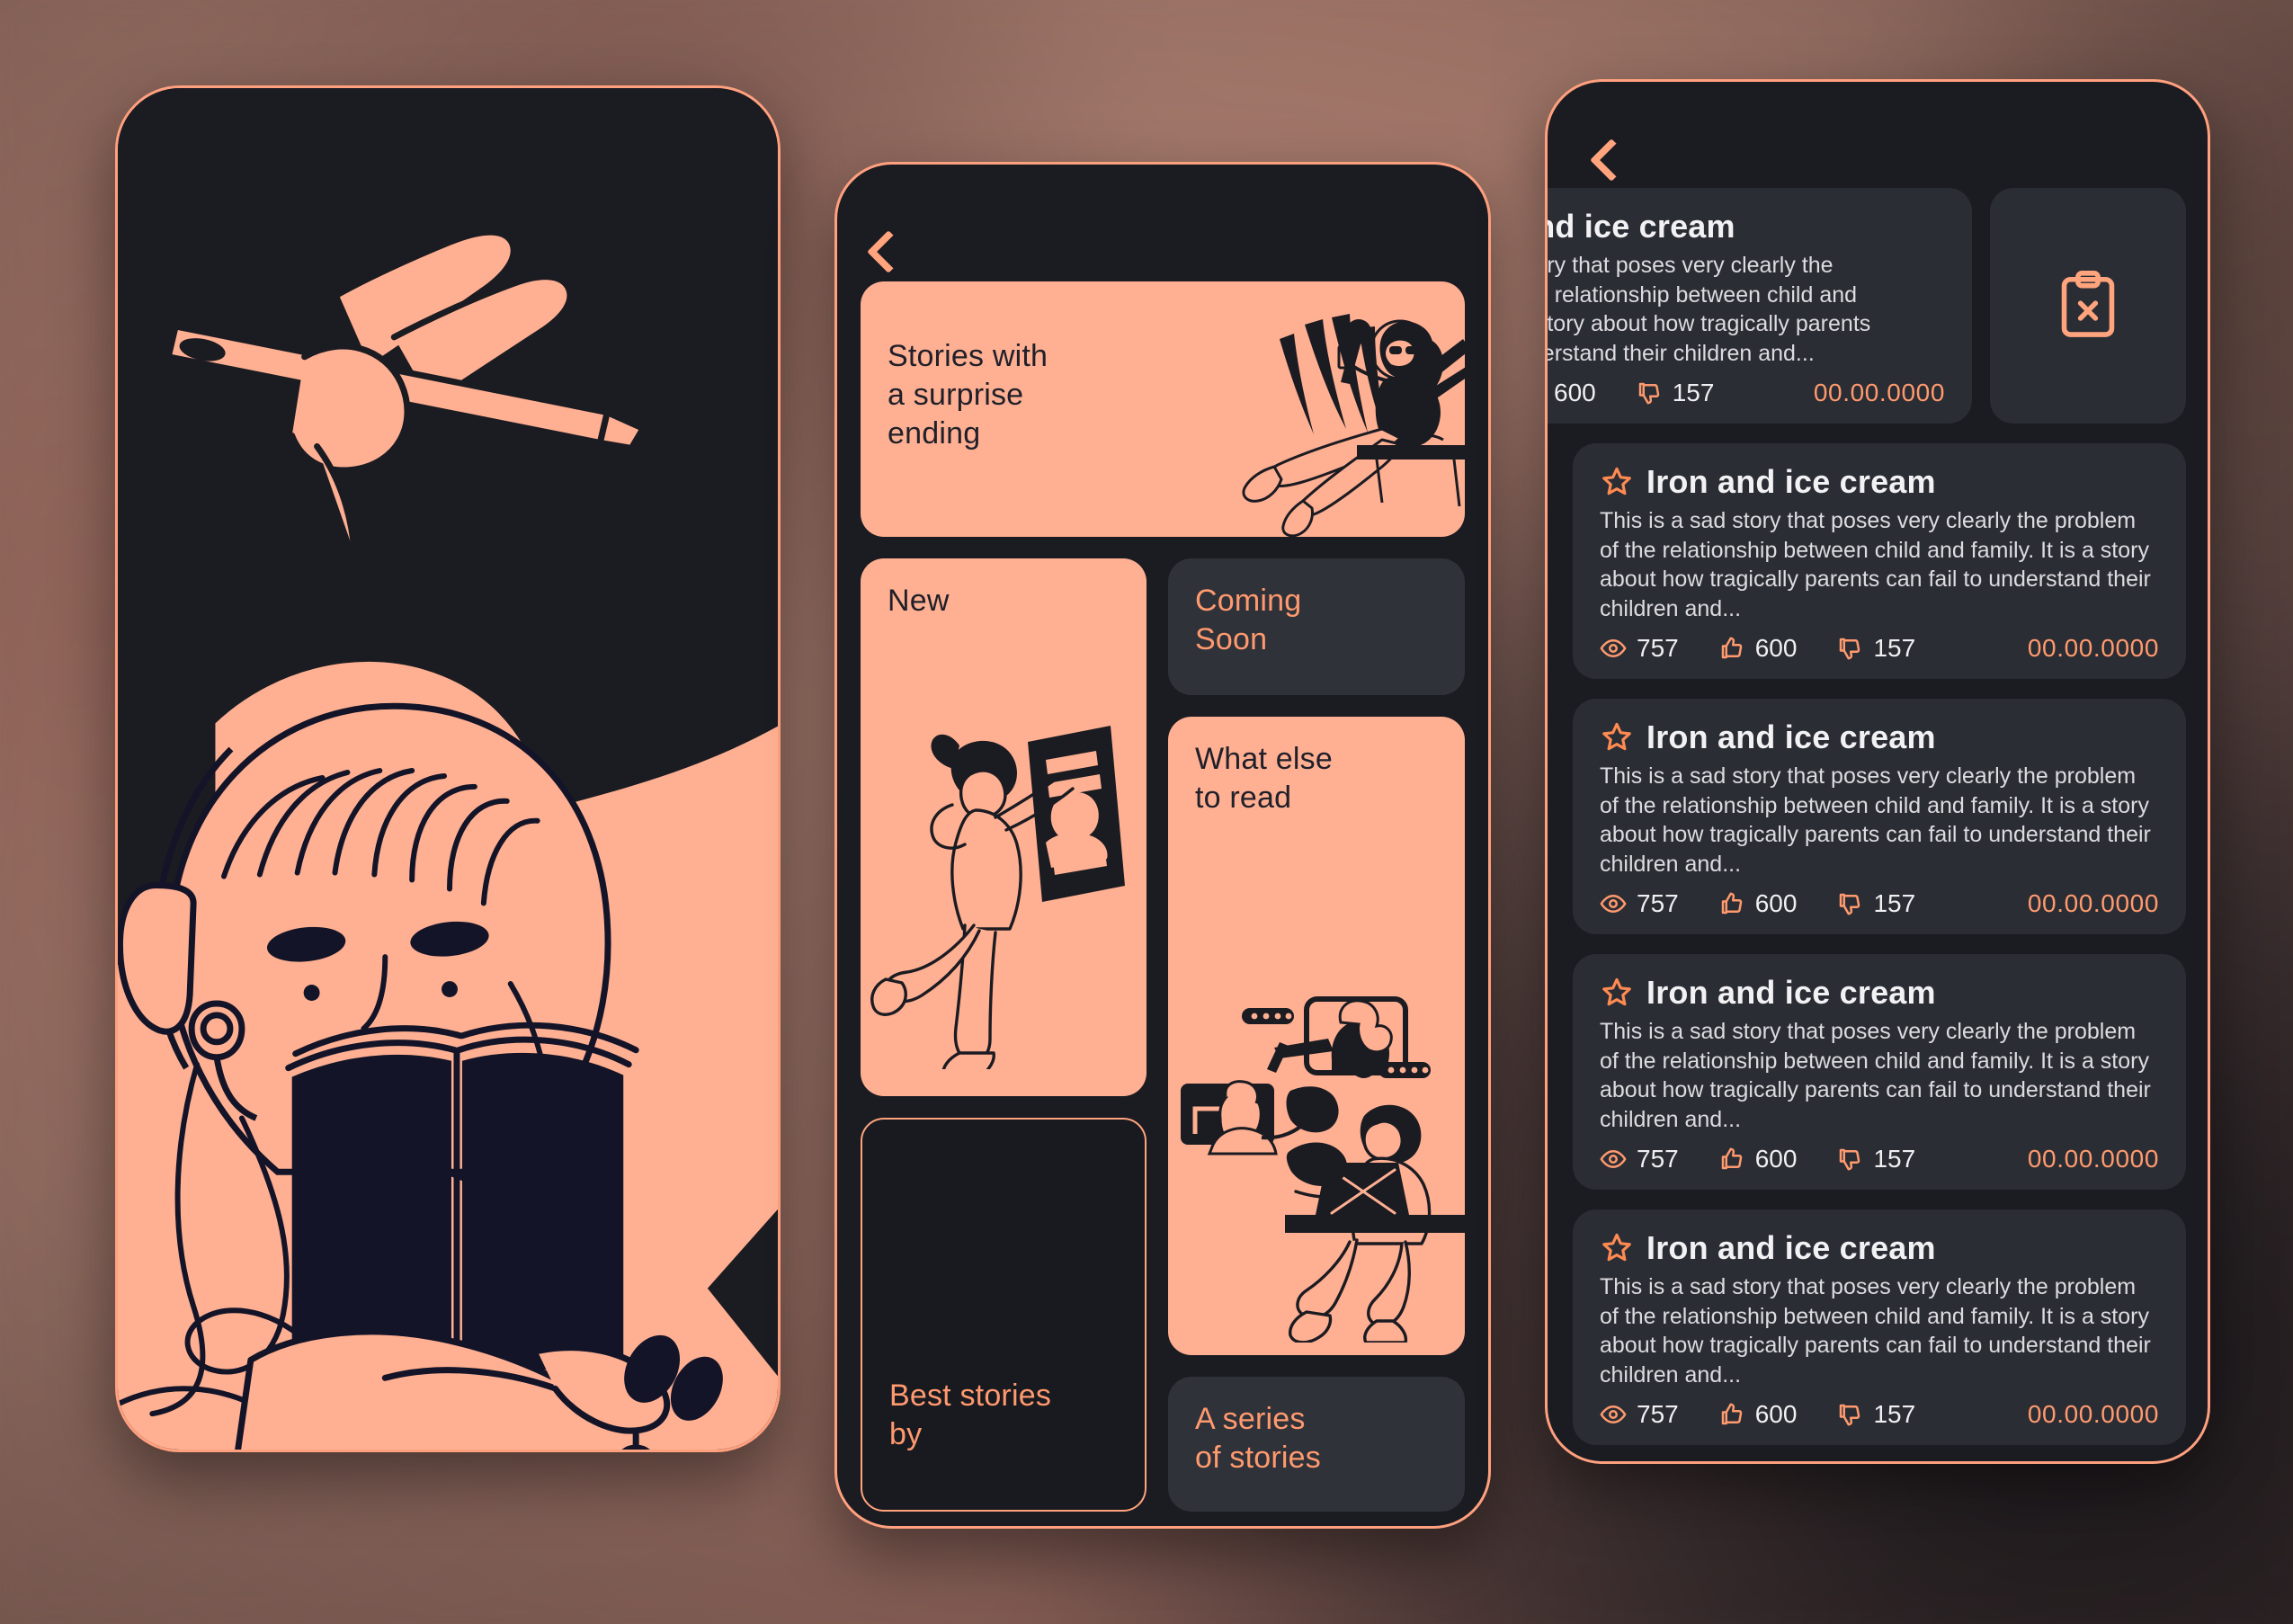  Describe the element at coordinates (1003, 1315) in the screenshot. I see `category-card-best-stories: Best stories by` at that location.